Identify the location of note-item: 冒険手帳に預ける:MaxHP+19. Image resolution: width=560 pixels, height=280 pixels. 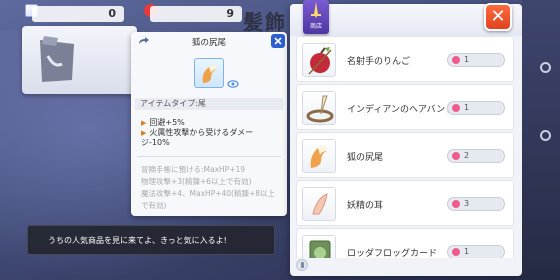
(193, 169).